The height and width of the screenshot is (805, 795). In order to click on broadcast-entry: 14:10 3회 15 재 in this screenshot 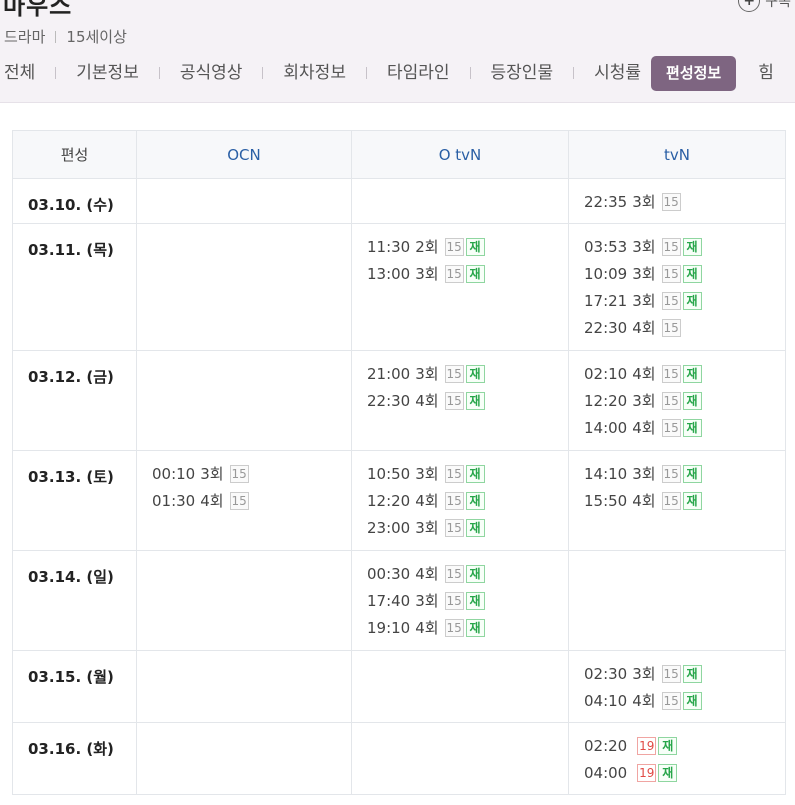, I will do `click(684, 473)`.